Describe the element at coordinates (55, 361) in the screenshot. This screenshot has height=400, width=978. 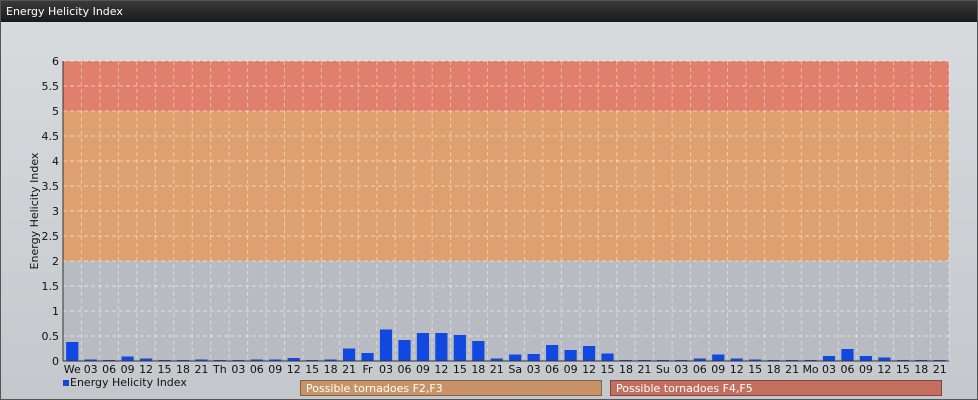
I see `y-tick-label: 0` at that location.